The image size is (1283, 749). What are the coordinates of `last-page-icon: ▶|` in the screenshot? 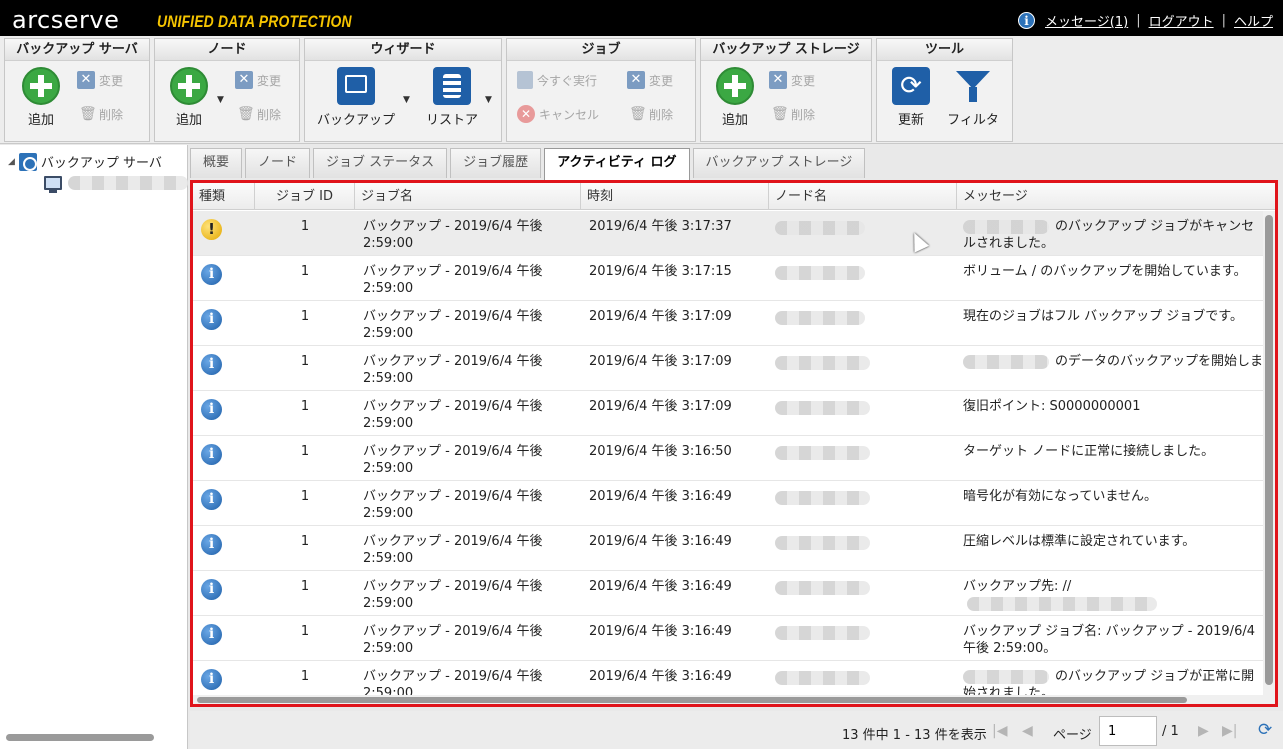 It's located at (1229, 731).